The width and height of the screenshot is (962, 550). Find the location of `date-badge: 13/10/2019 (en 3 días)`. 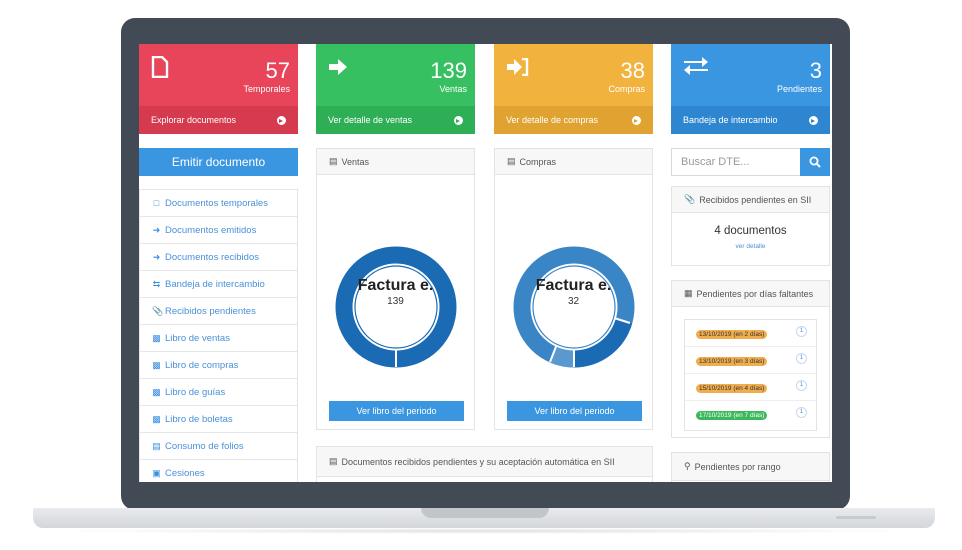

date-badge: 13/10/2019 (en 3 días) is located at coordinates (732, 361).